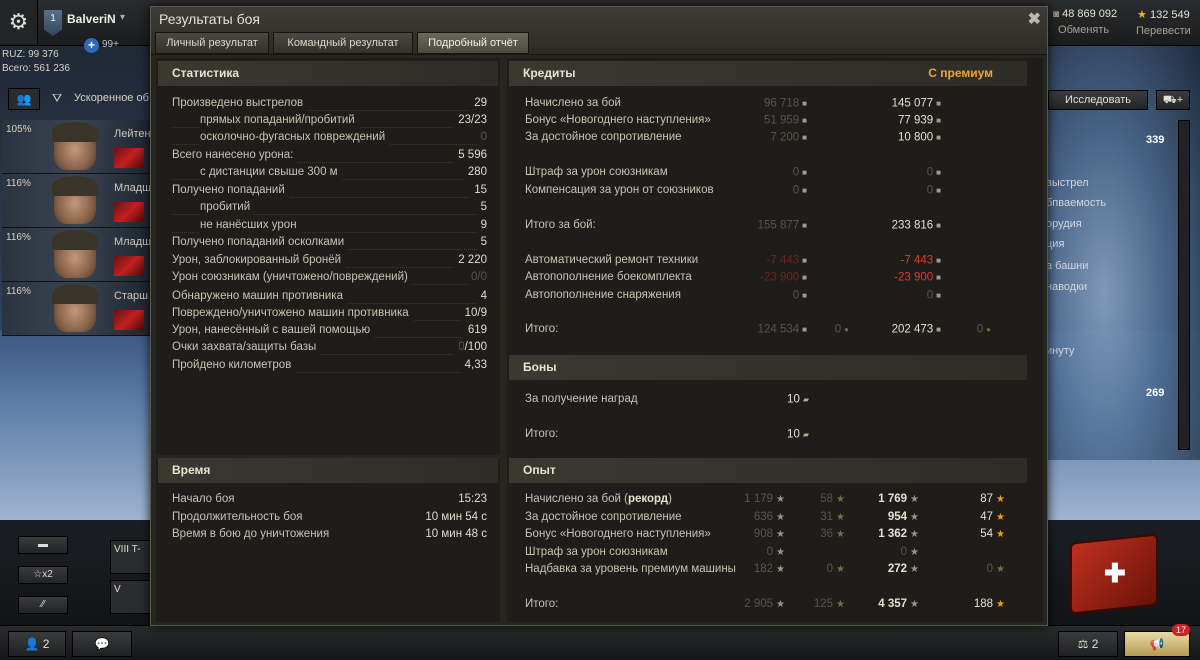 This screenshot has height=660, width=1200. I want to click on xp-label: Бонус «Новогоднего наступления», so click(618, 534).